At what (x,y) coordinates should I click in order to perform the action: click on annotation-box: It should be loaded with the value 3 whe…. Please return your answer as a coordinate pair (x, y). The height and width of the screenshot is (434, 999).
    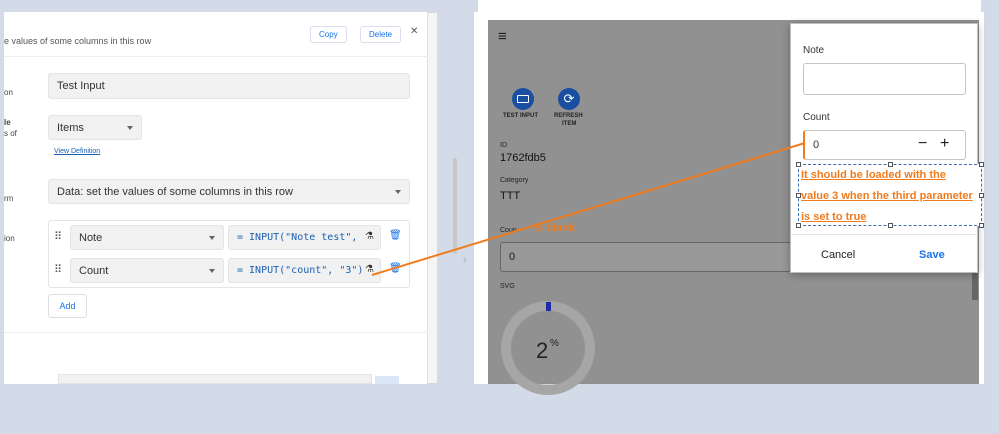
    Looking at the image, I should click on (890, 195).